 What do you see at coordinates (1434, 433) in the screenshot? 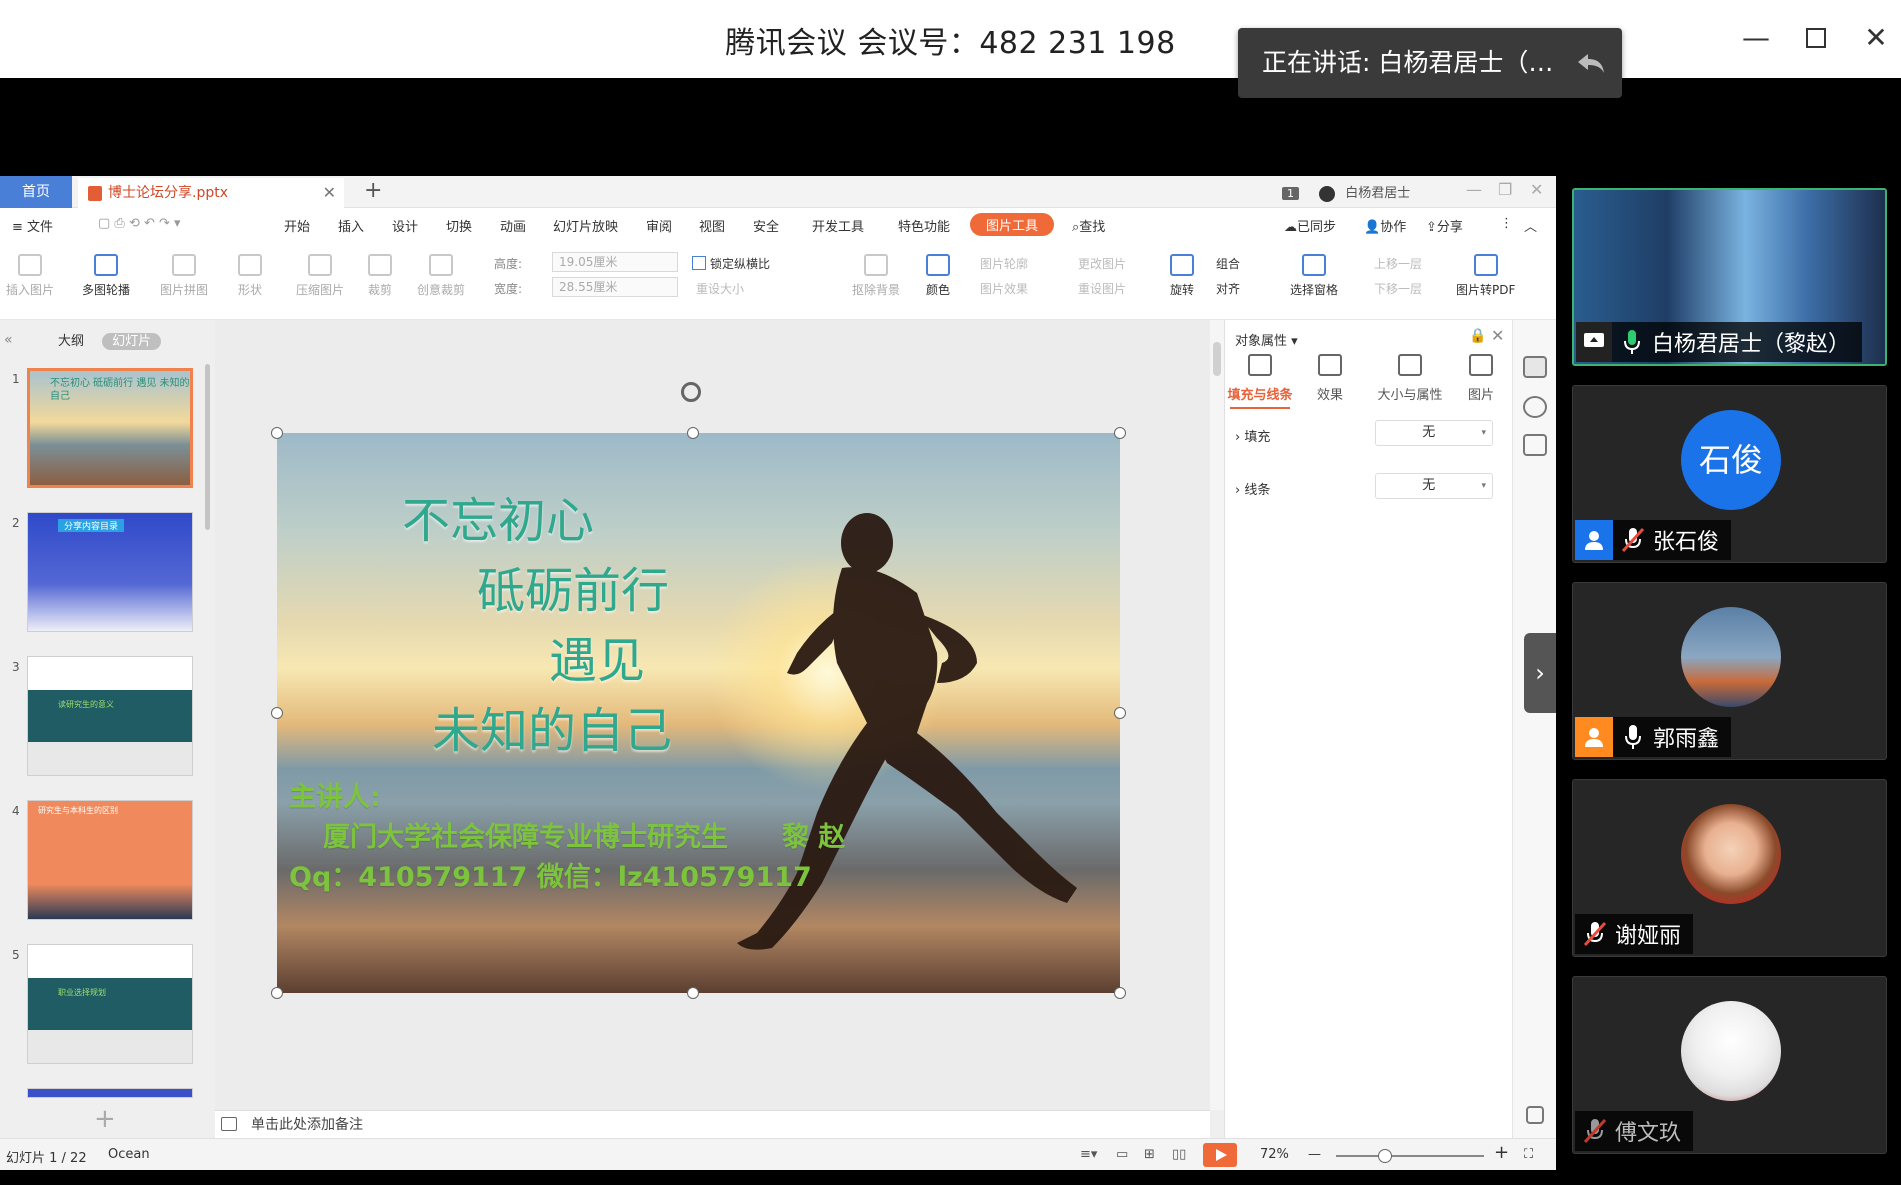
I see `fill-select: 无 ▾` at bounding box center [1434, 433].